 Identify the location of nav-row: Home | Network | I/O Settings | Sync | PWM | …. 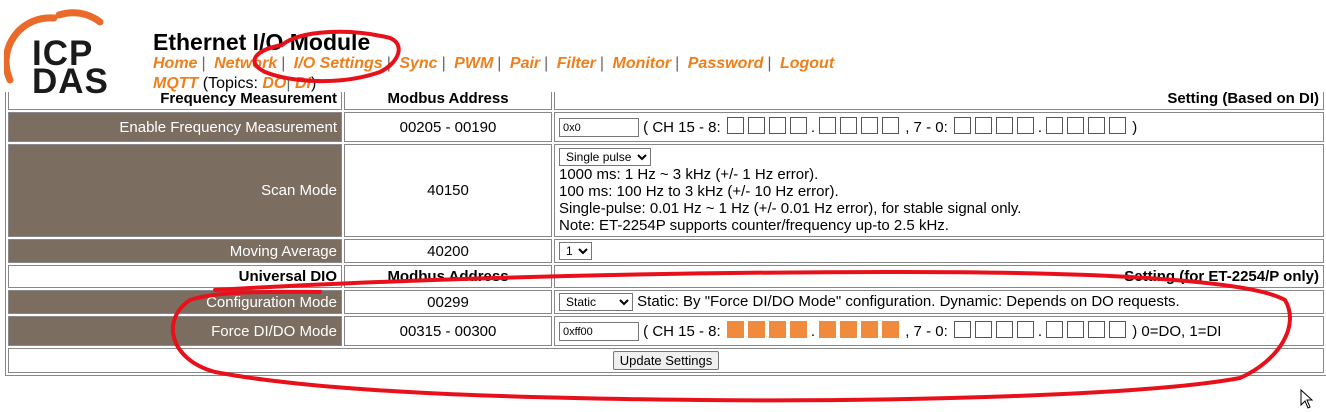
(494, 63).